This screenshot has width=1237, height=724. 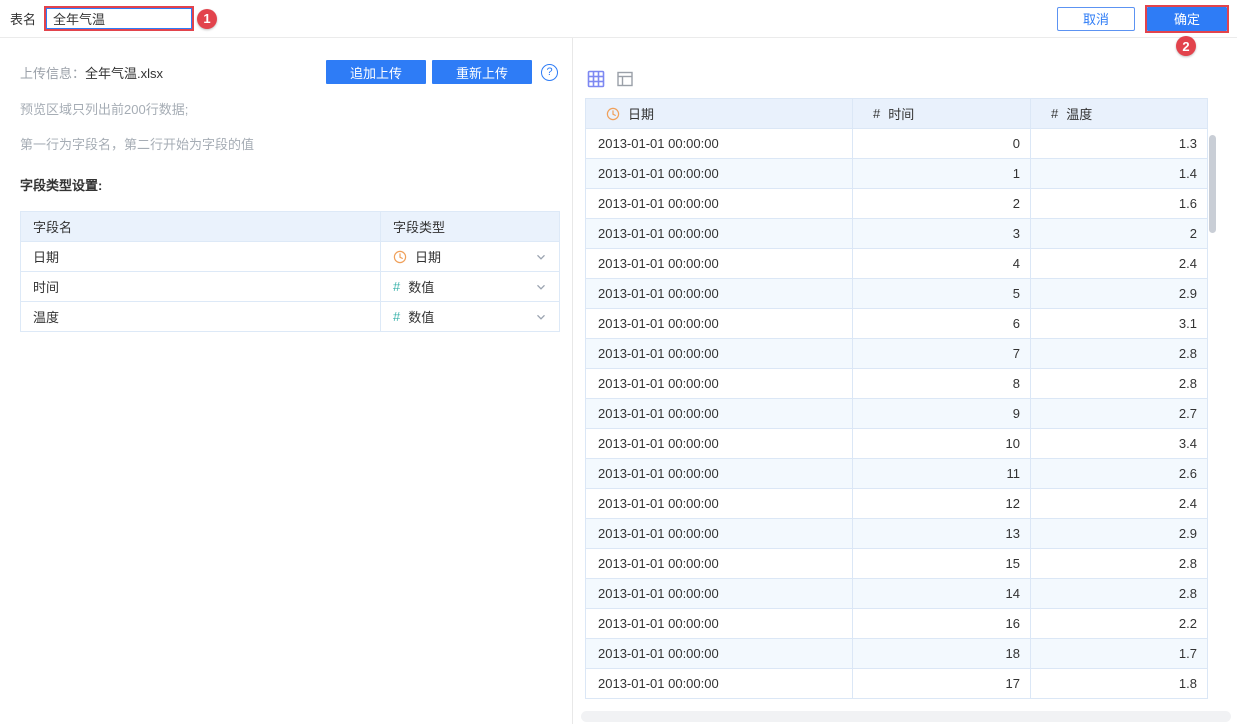 I want to click on cell-time: 2, so click(x=941, y=203).